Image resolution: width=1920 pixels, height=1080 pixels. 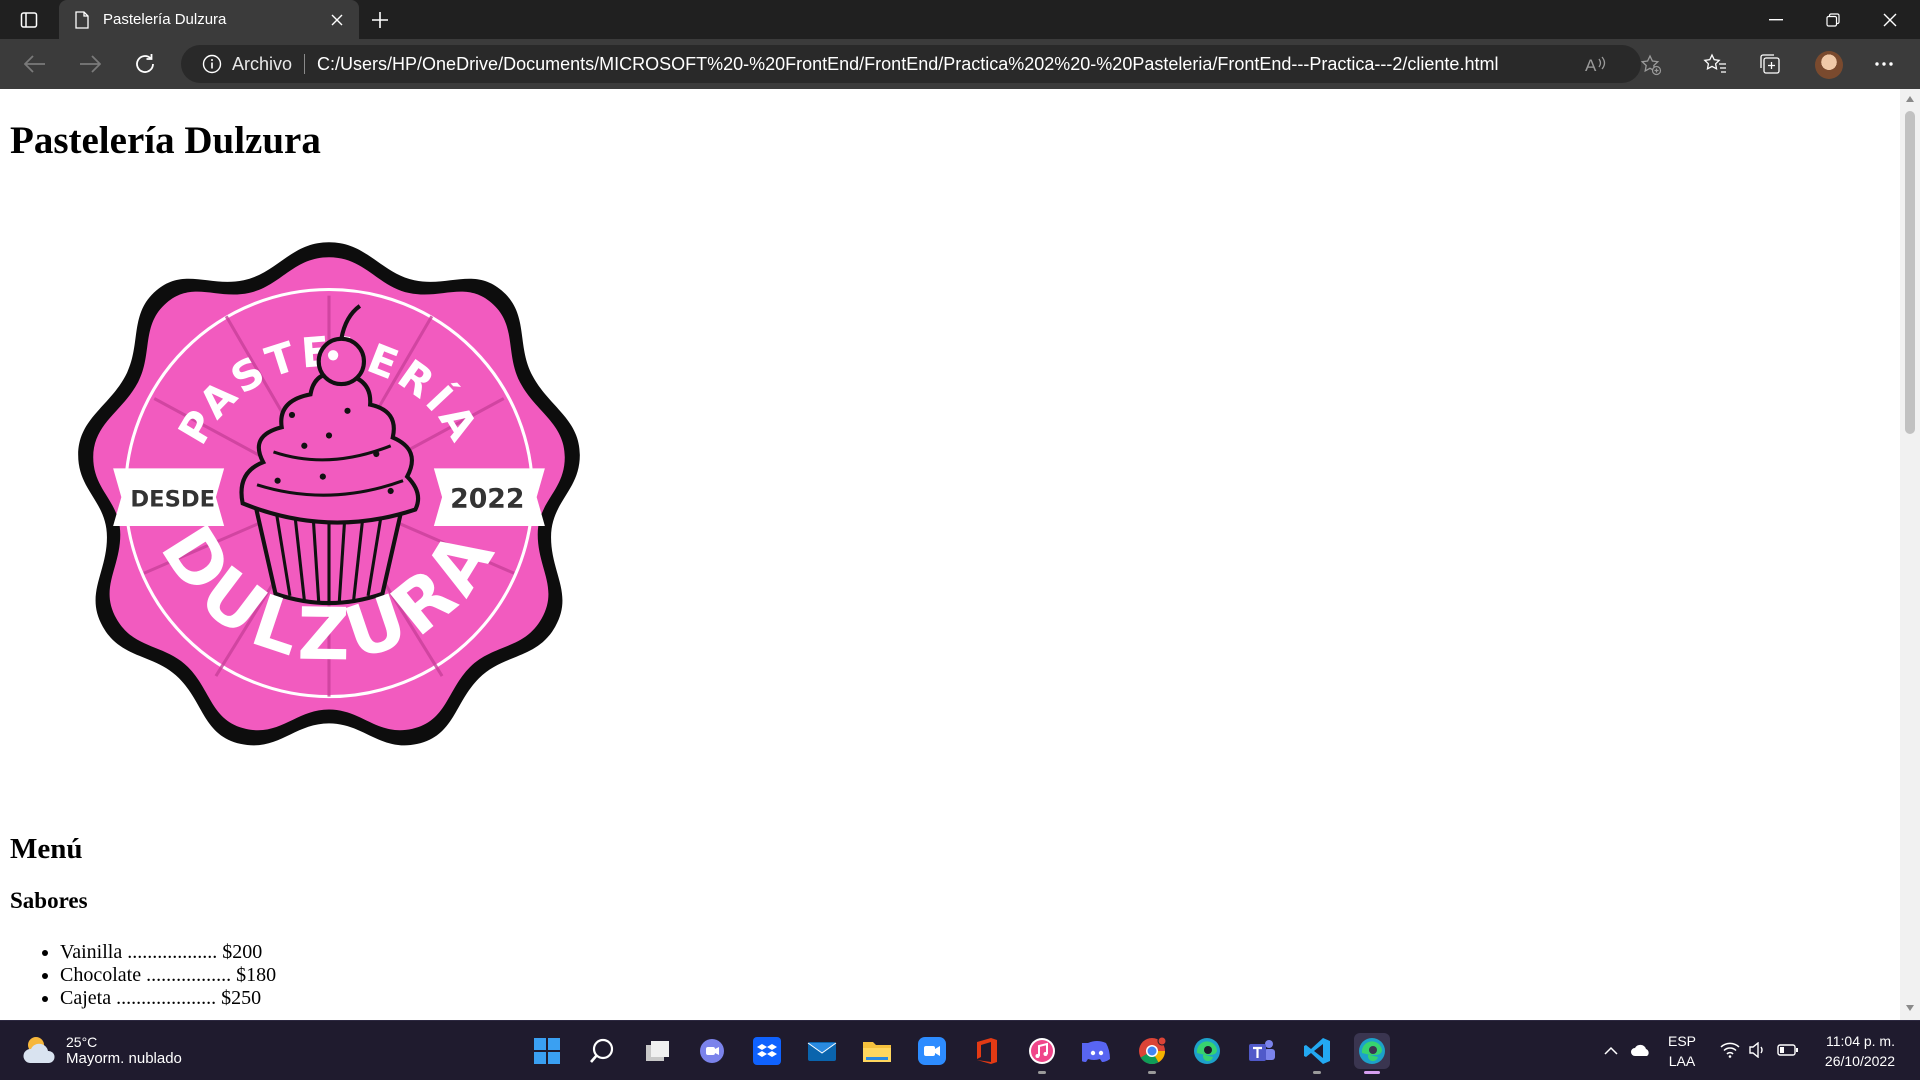 I want to click on left-banner-text: DESDE, so click(x=172, y=499).